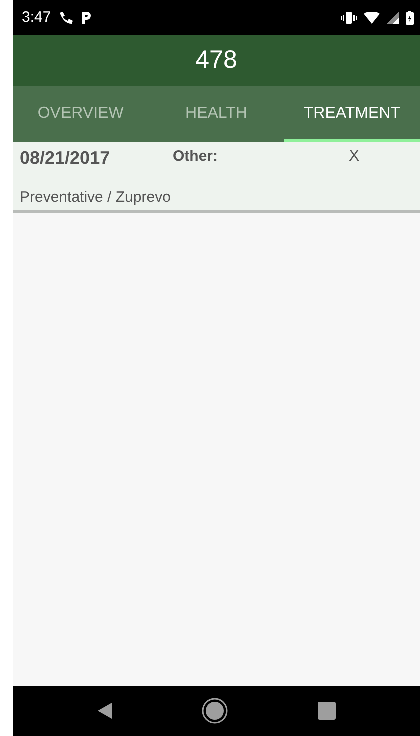 This screenshot has width=420, height=736. Describe the element at coordinates (86, 17) in the screenshot. I see `parking-icon` at that location.